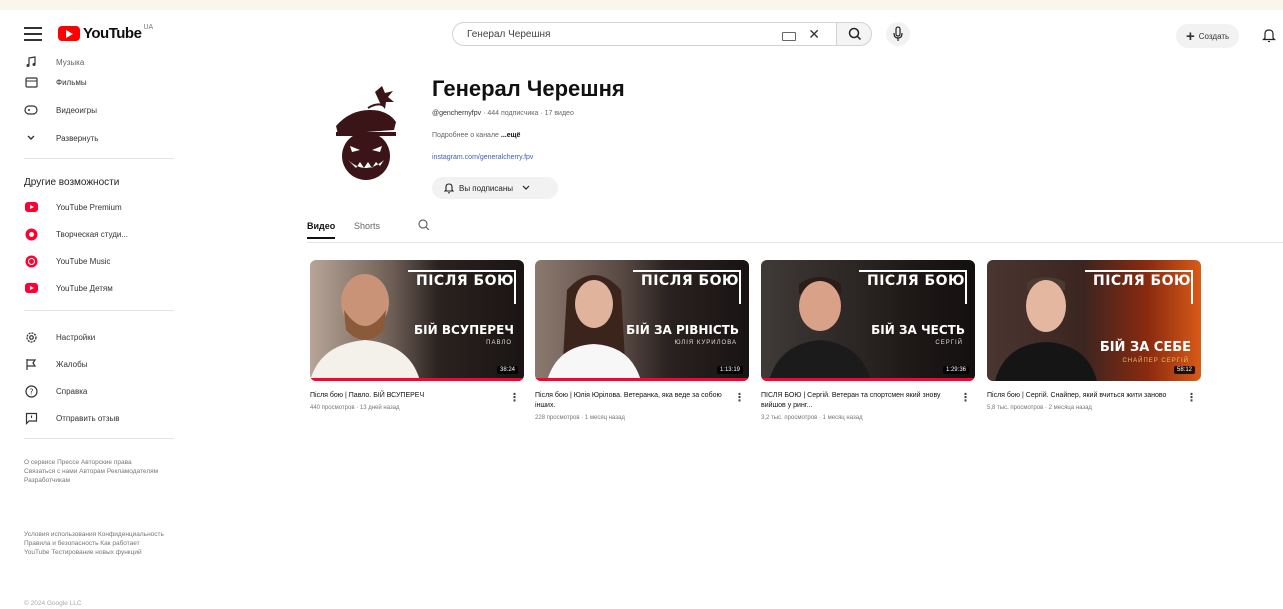 This screenshot has height=609, width=1283. I want to click on help-icon: ?, so click(31, 391).